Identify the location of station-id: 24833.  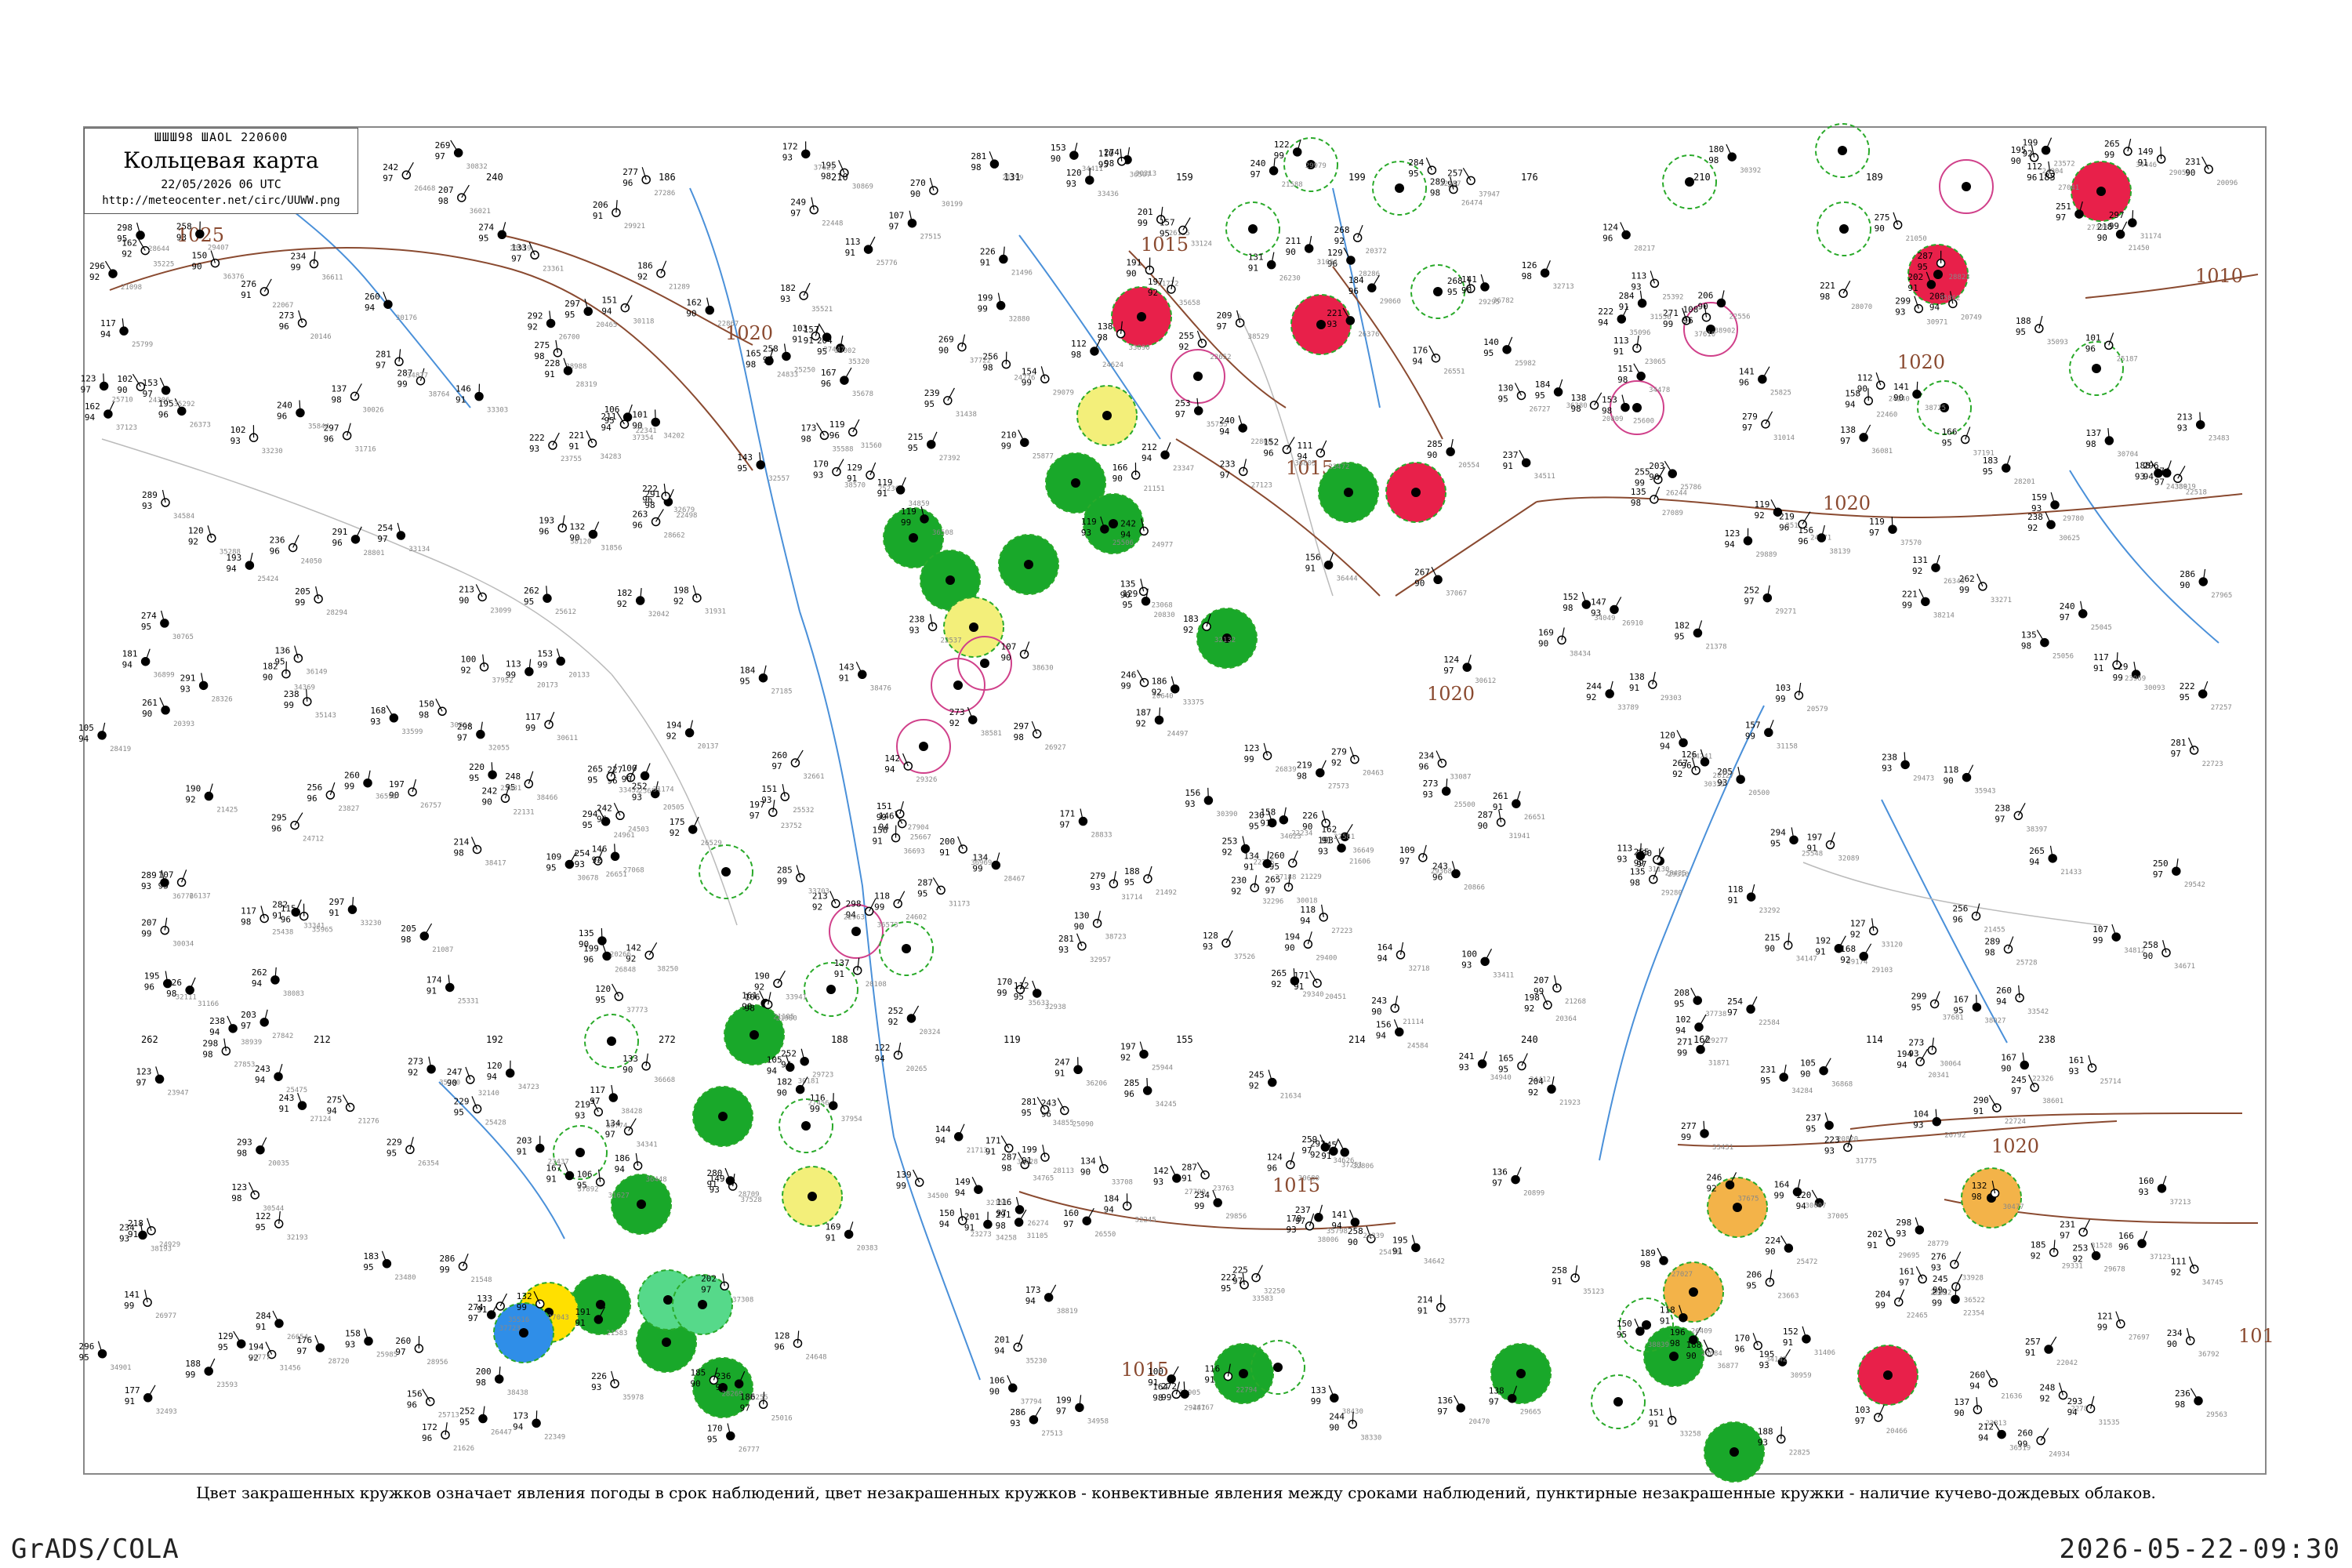
(787, 375).